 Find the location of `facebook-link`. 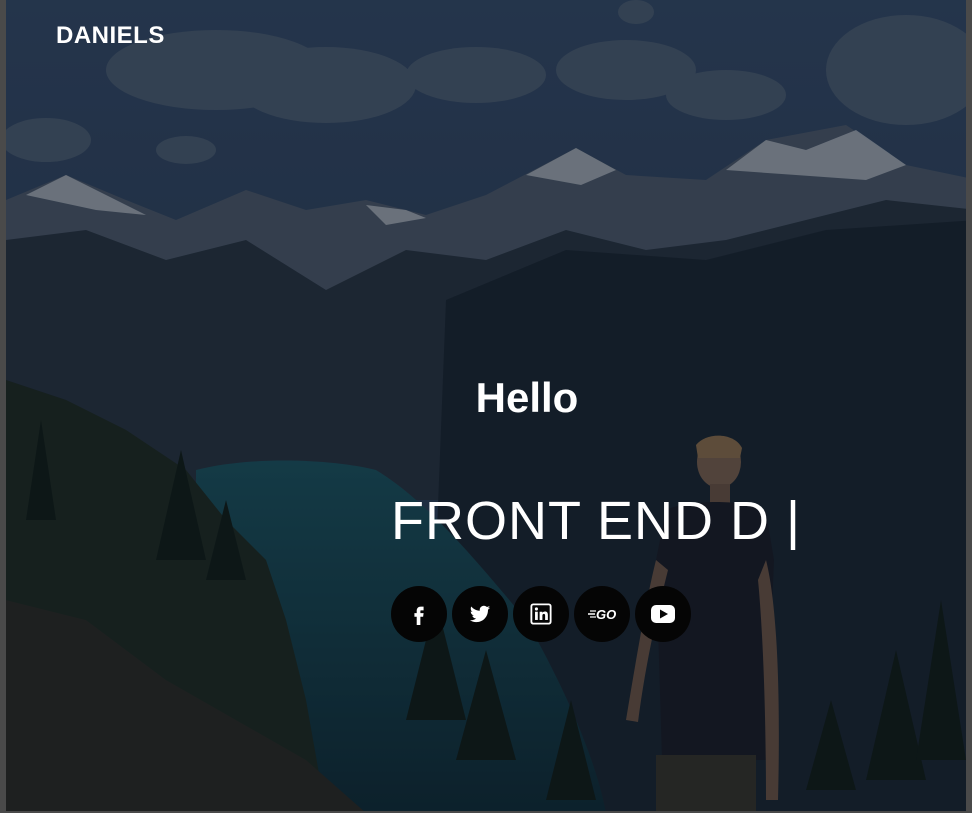

facebook-link is located at coordinates (419, 614).